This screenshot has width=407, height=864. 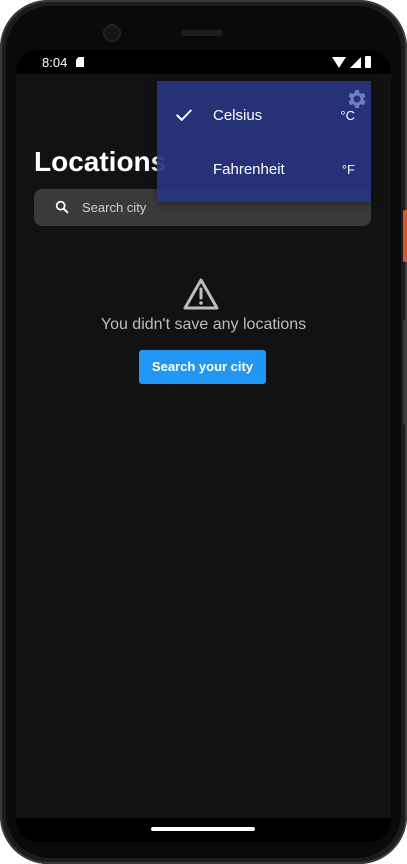 I want to click on cell-signal-icon, so click(x=355, y=62).